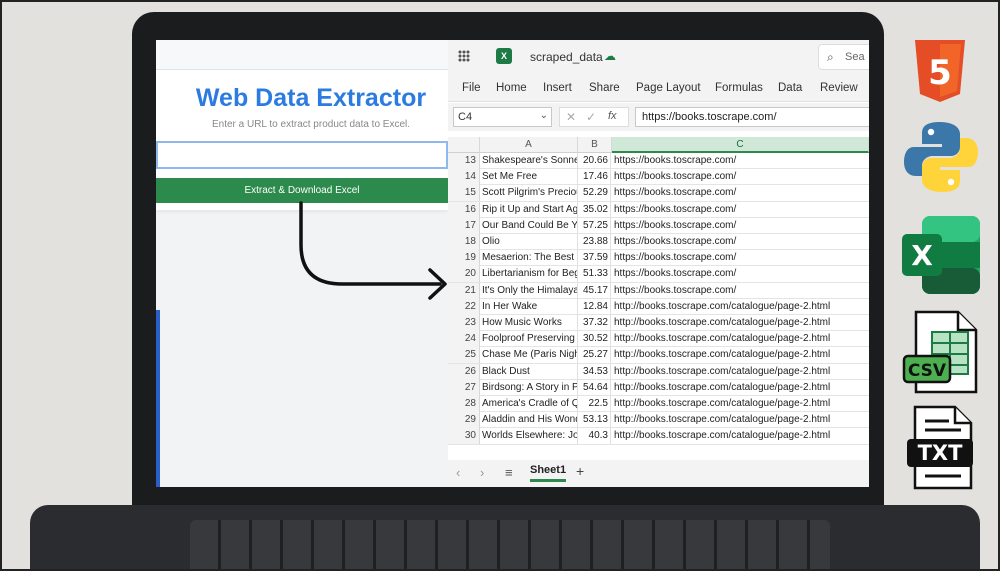 This screenshot has width=1000, height=571. Describe the element at coordinates (529, 258) in the screenshot. I see `cell-title: Mesaerion: The Best Science Fiction` at that location.